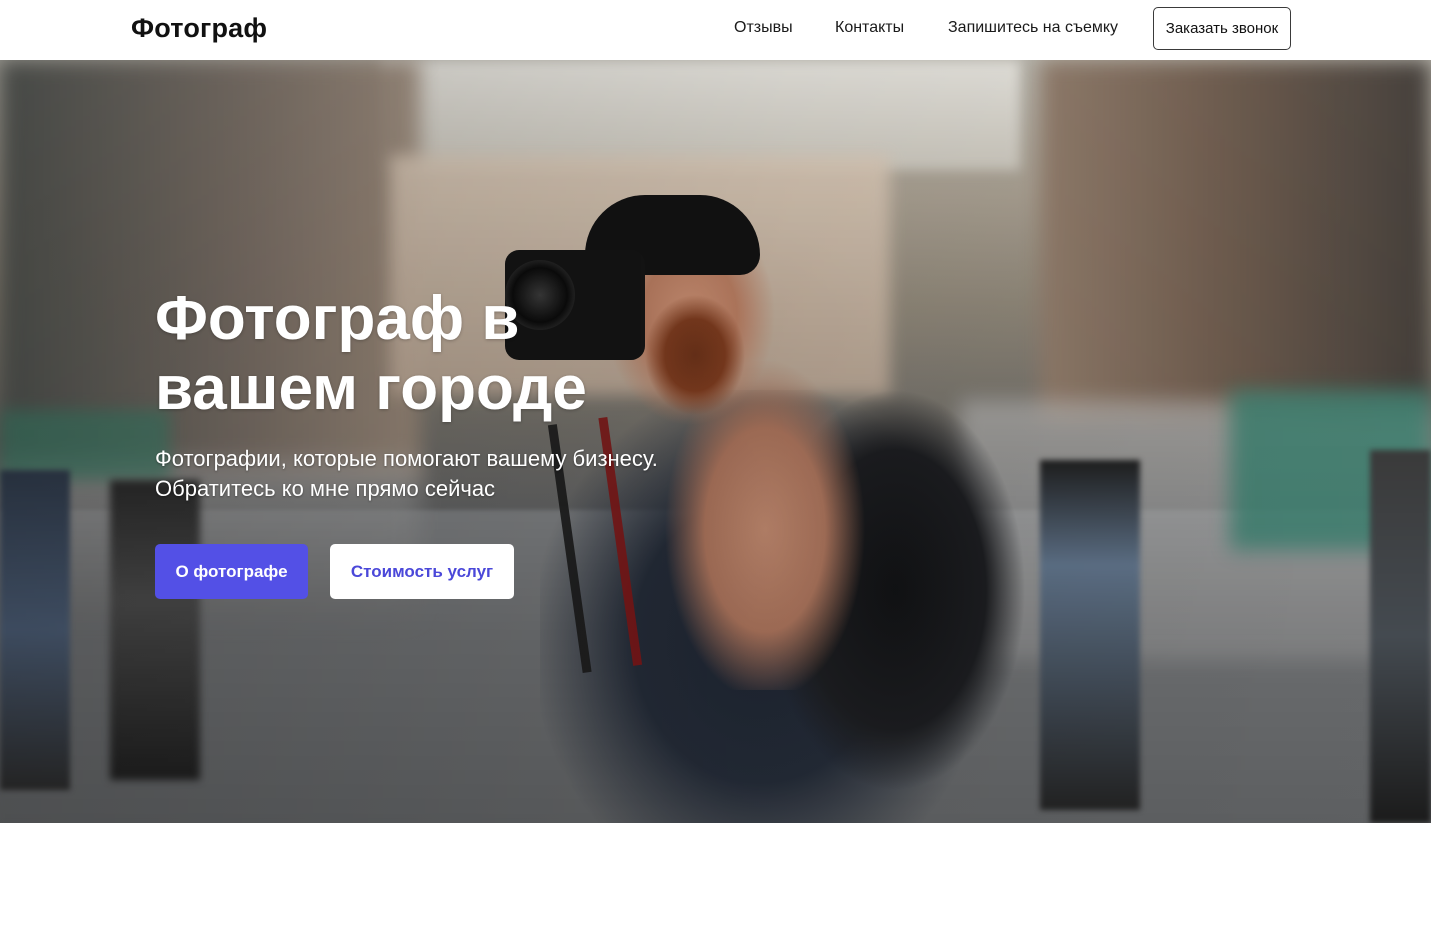 The height and width of the screenshot is (946, 1431). I want to click on site-logo: Фотограф, so click(199, 28).